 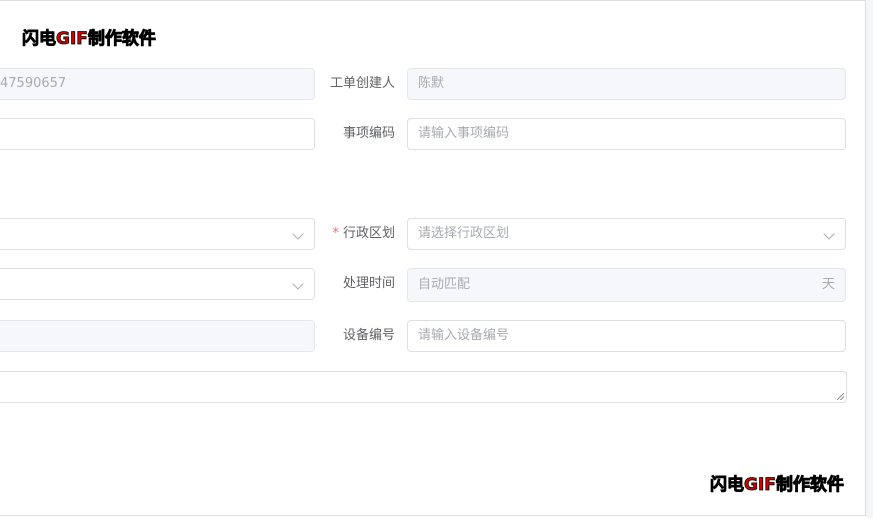 What do you see at coordinates (157, 84) in the screenshot?
I see `ticket-number-field: 47590657` at bounding box center [157, 84].